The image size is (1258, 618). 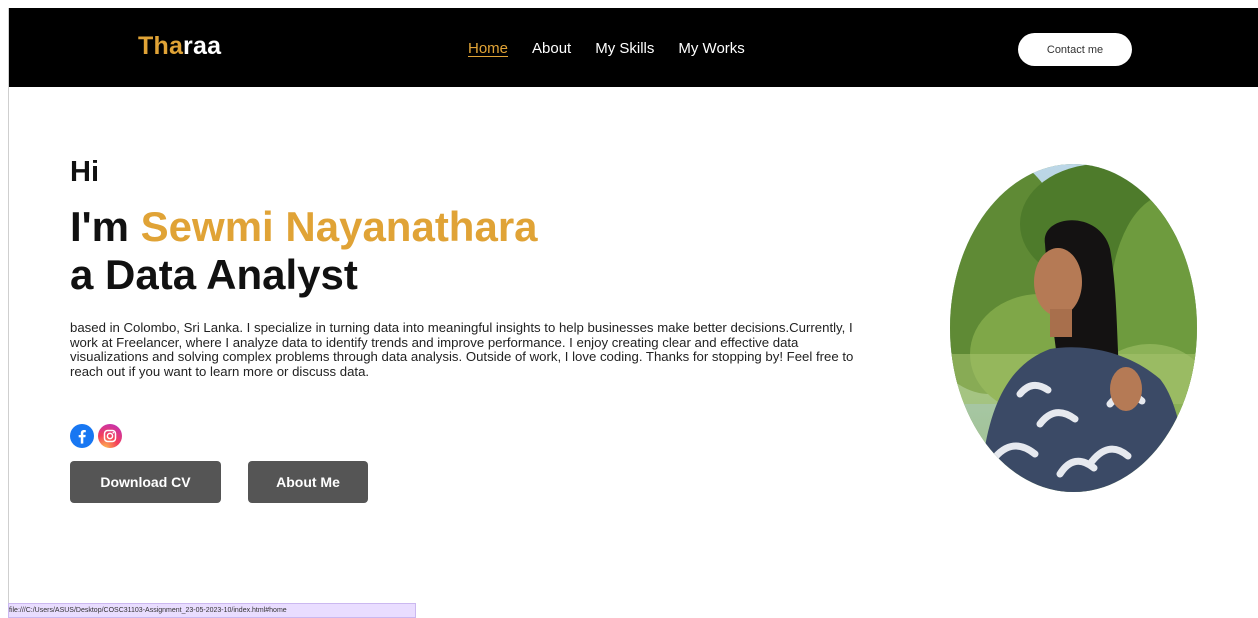 What do you see at coordinates (110, 436) in the screenshot?
I see `instagram-icon` at bounding box center [110, 436].